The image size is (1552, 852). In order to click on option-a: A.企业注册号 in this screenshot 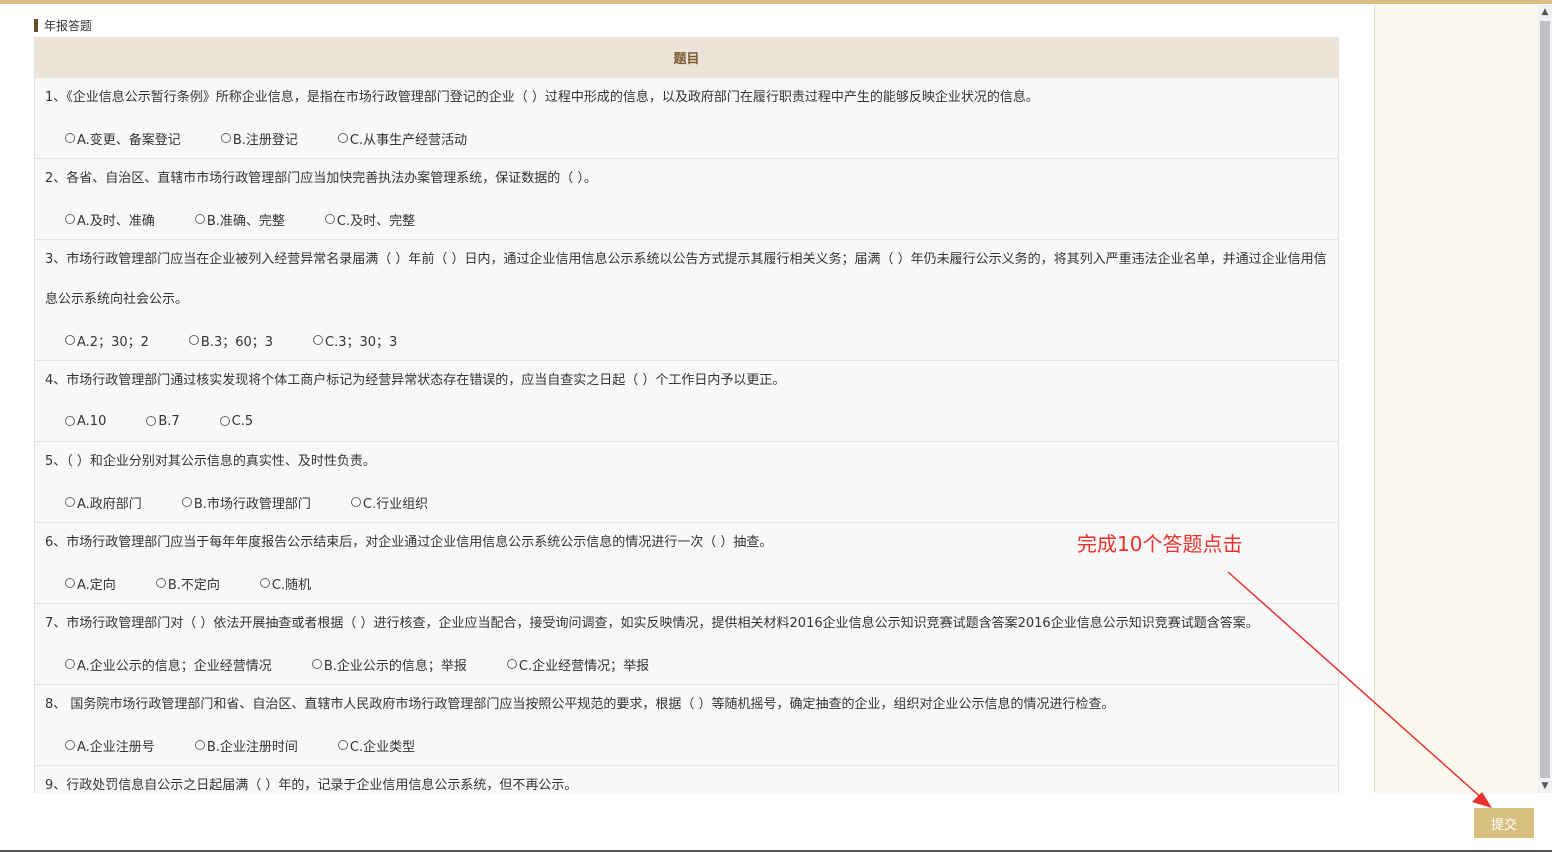, I will do `click(110, 745)`.